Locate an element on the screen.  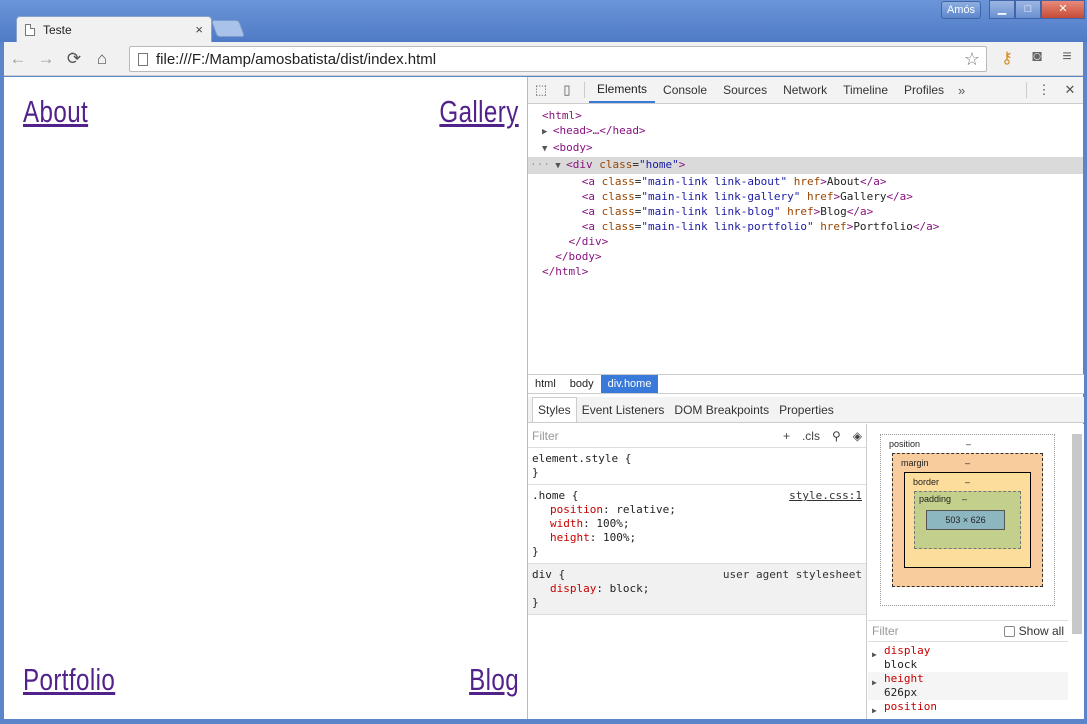
tab-network: Network is located at coordinates (805, 90).